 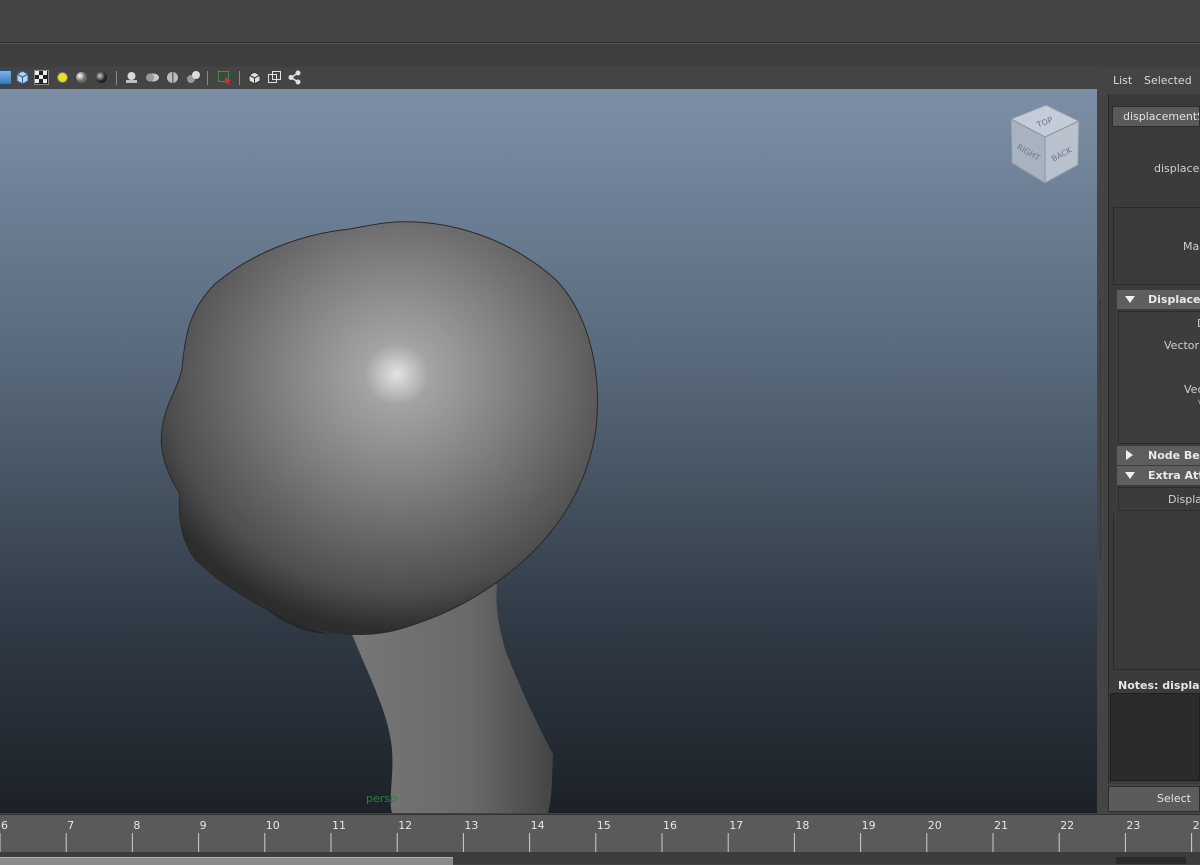 I want to click on frame-label: 19, so click(x=869, y=825).